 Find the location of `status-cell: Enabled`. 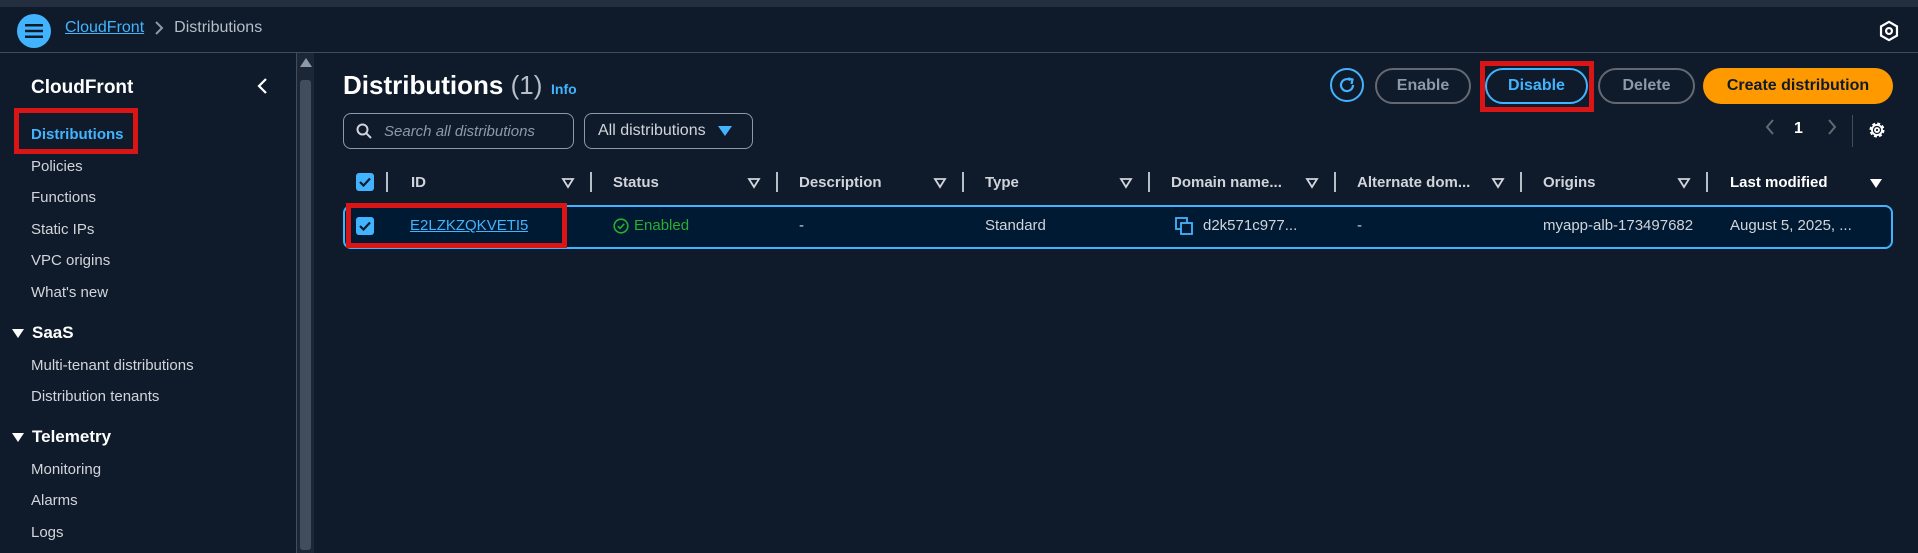

status-cell: Enabled is located at coordinates (651, 225).